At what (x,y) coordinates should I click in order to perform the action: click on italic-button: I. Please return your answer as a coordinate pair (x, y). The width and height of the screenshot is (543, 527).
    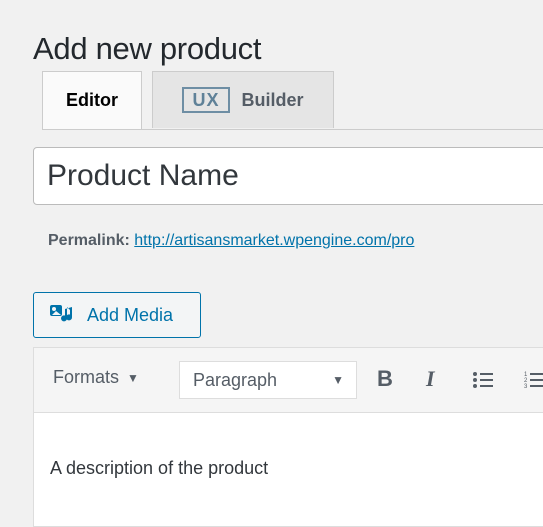
    Looking at the image, I should click on (430, 379).